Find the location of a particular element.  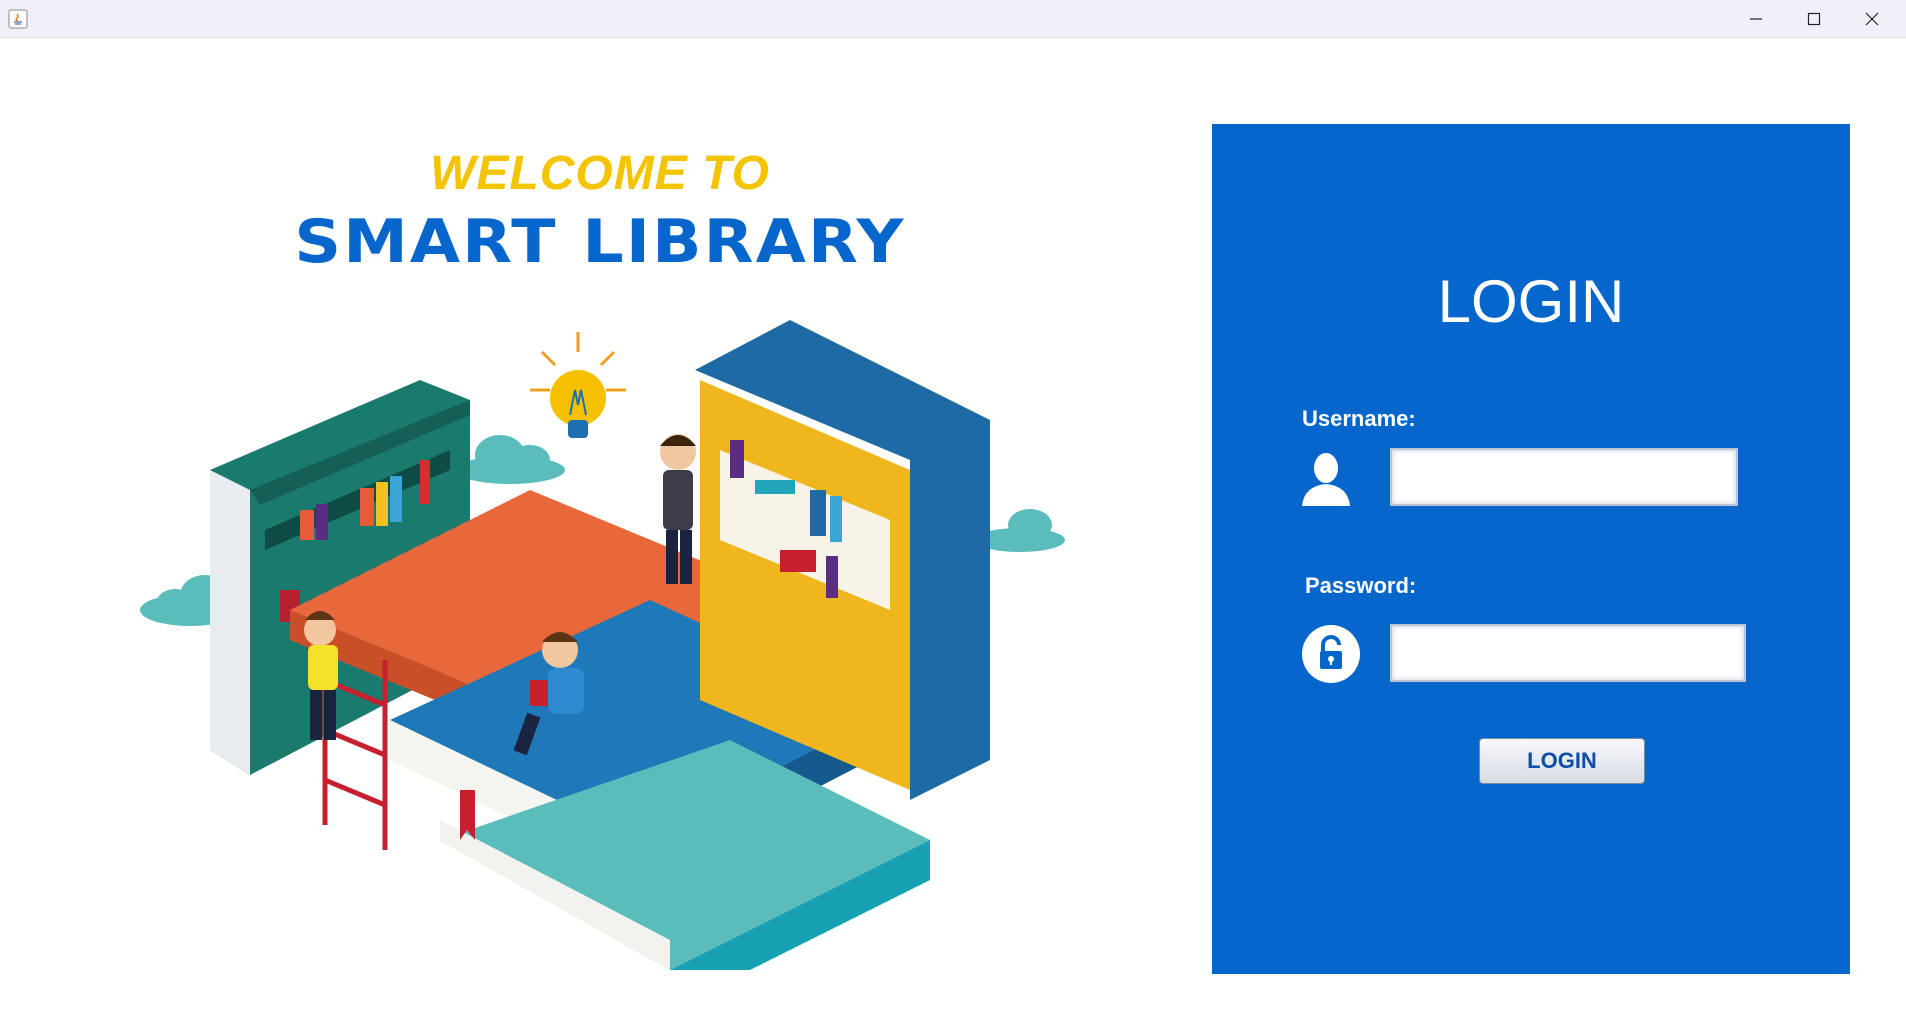

maximize-button is located at coordinates (1814, 18).